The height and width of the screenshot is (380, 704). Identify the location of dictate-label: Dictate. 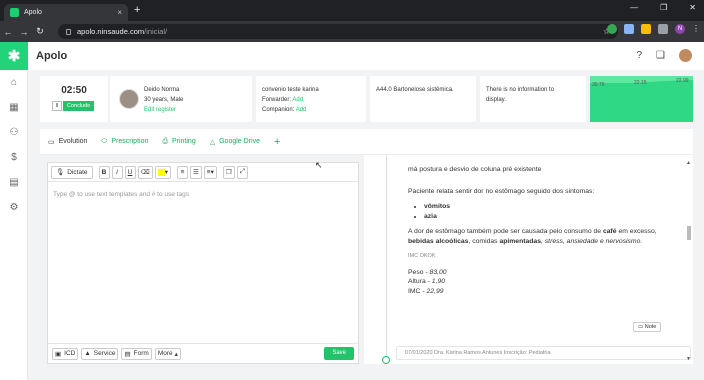
(77, 172).